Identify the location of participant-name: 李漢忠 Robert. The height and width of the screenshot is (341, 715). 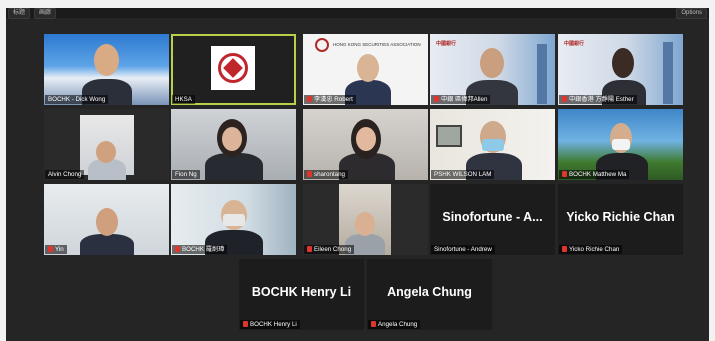
(330, 99).